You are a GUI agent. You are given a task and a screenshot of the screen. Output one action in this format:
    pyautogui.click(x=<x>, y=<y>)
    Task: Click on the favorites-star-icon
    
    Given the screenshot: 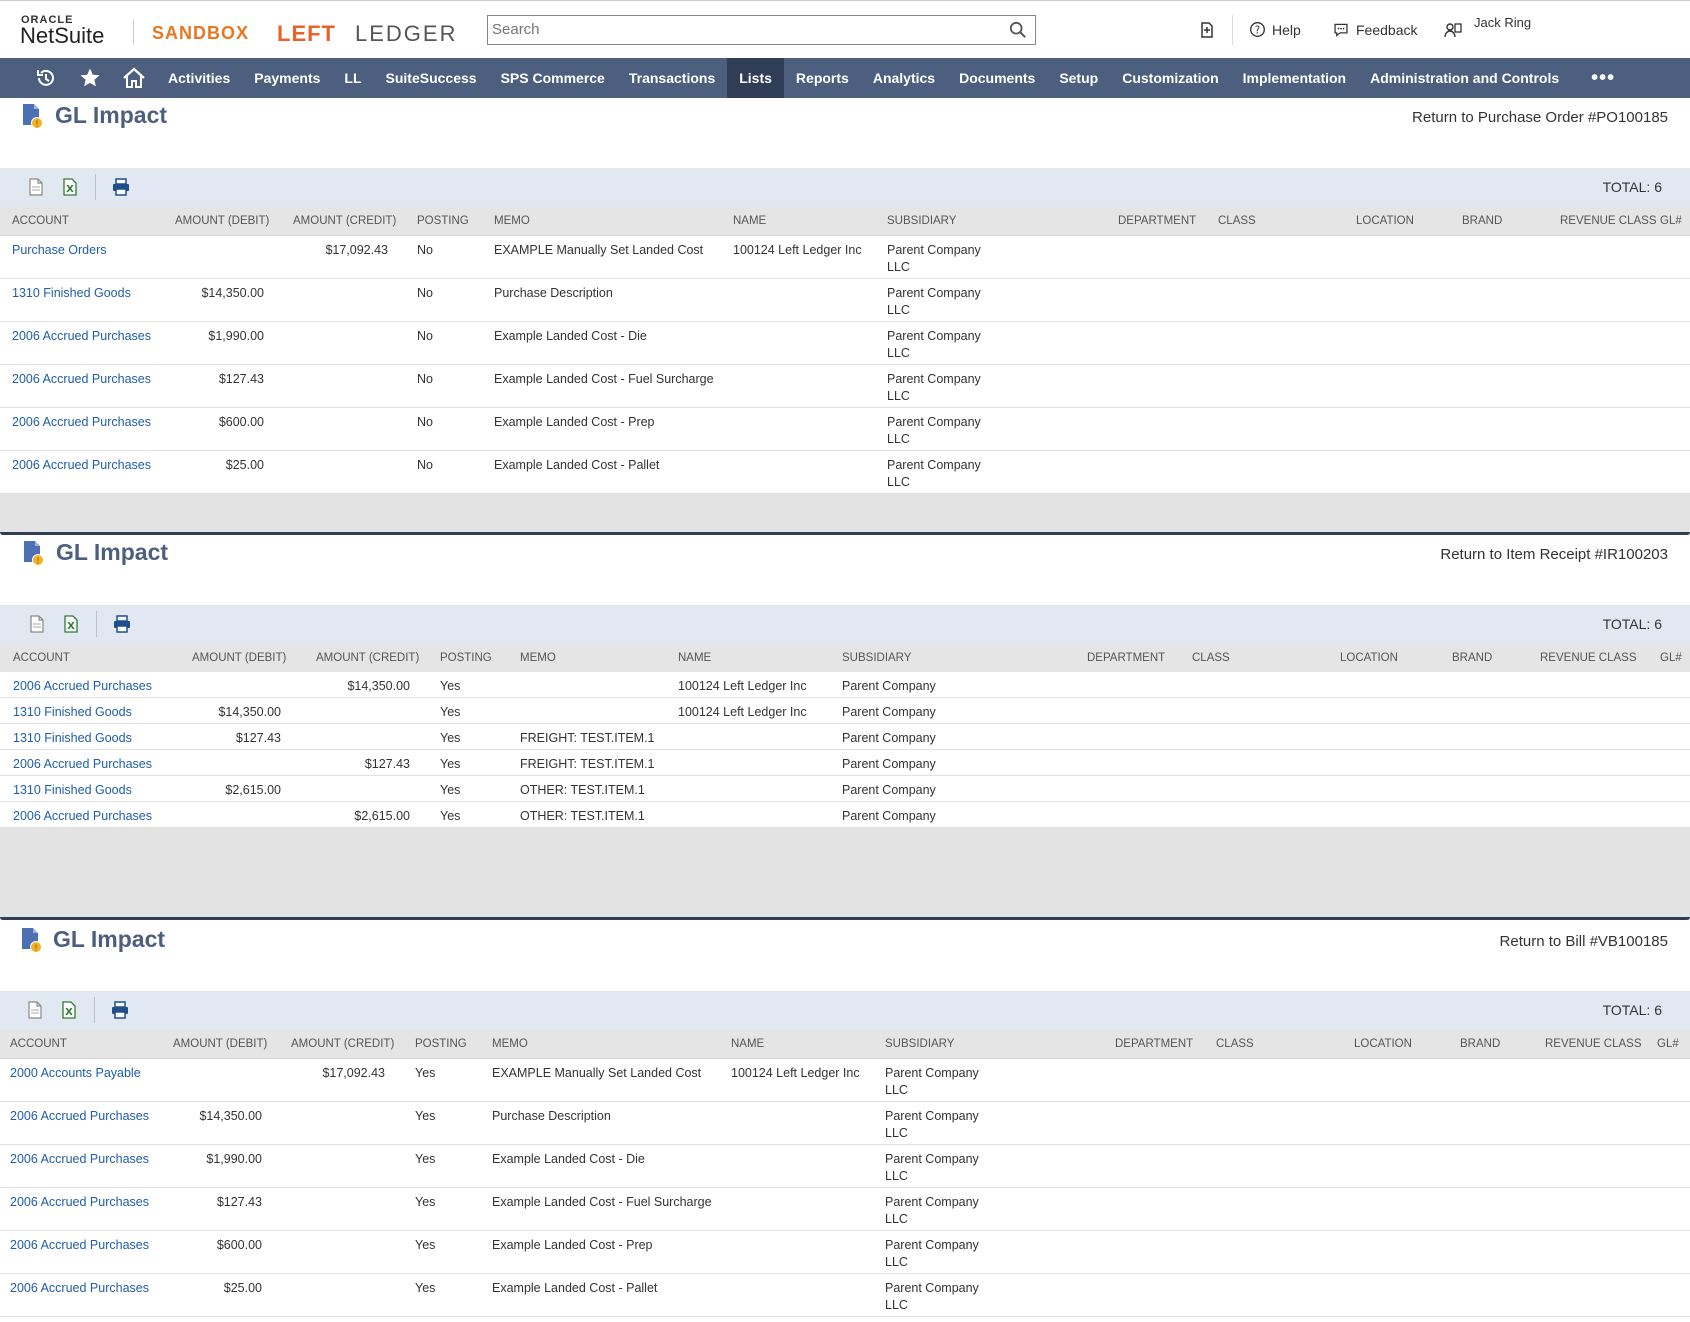 What is the action you would take?
    pyautogui.click(x=90, y=78)
    